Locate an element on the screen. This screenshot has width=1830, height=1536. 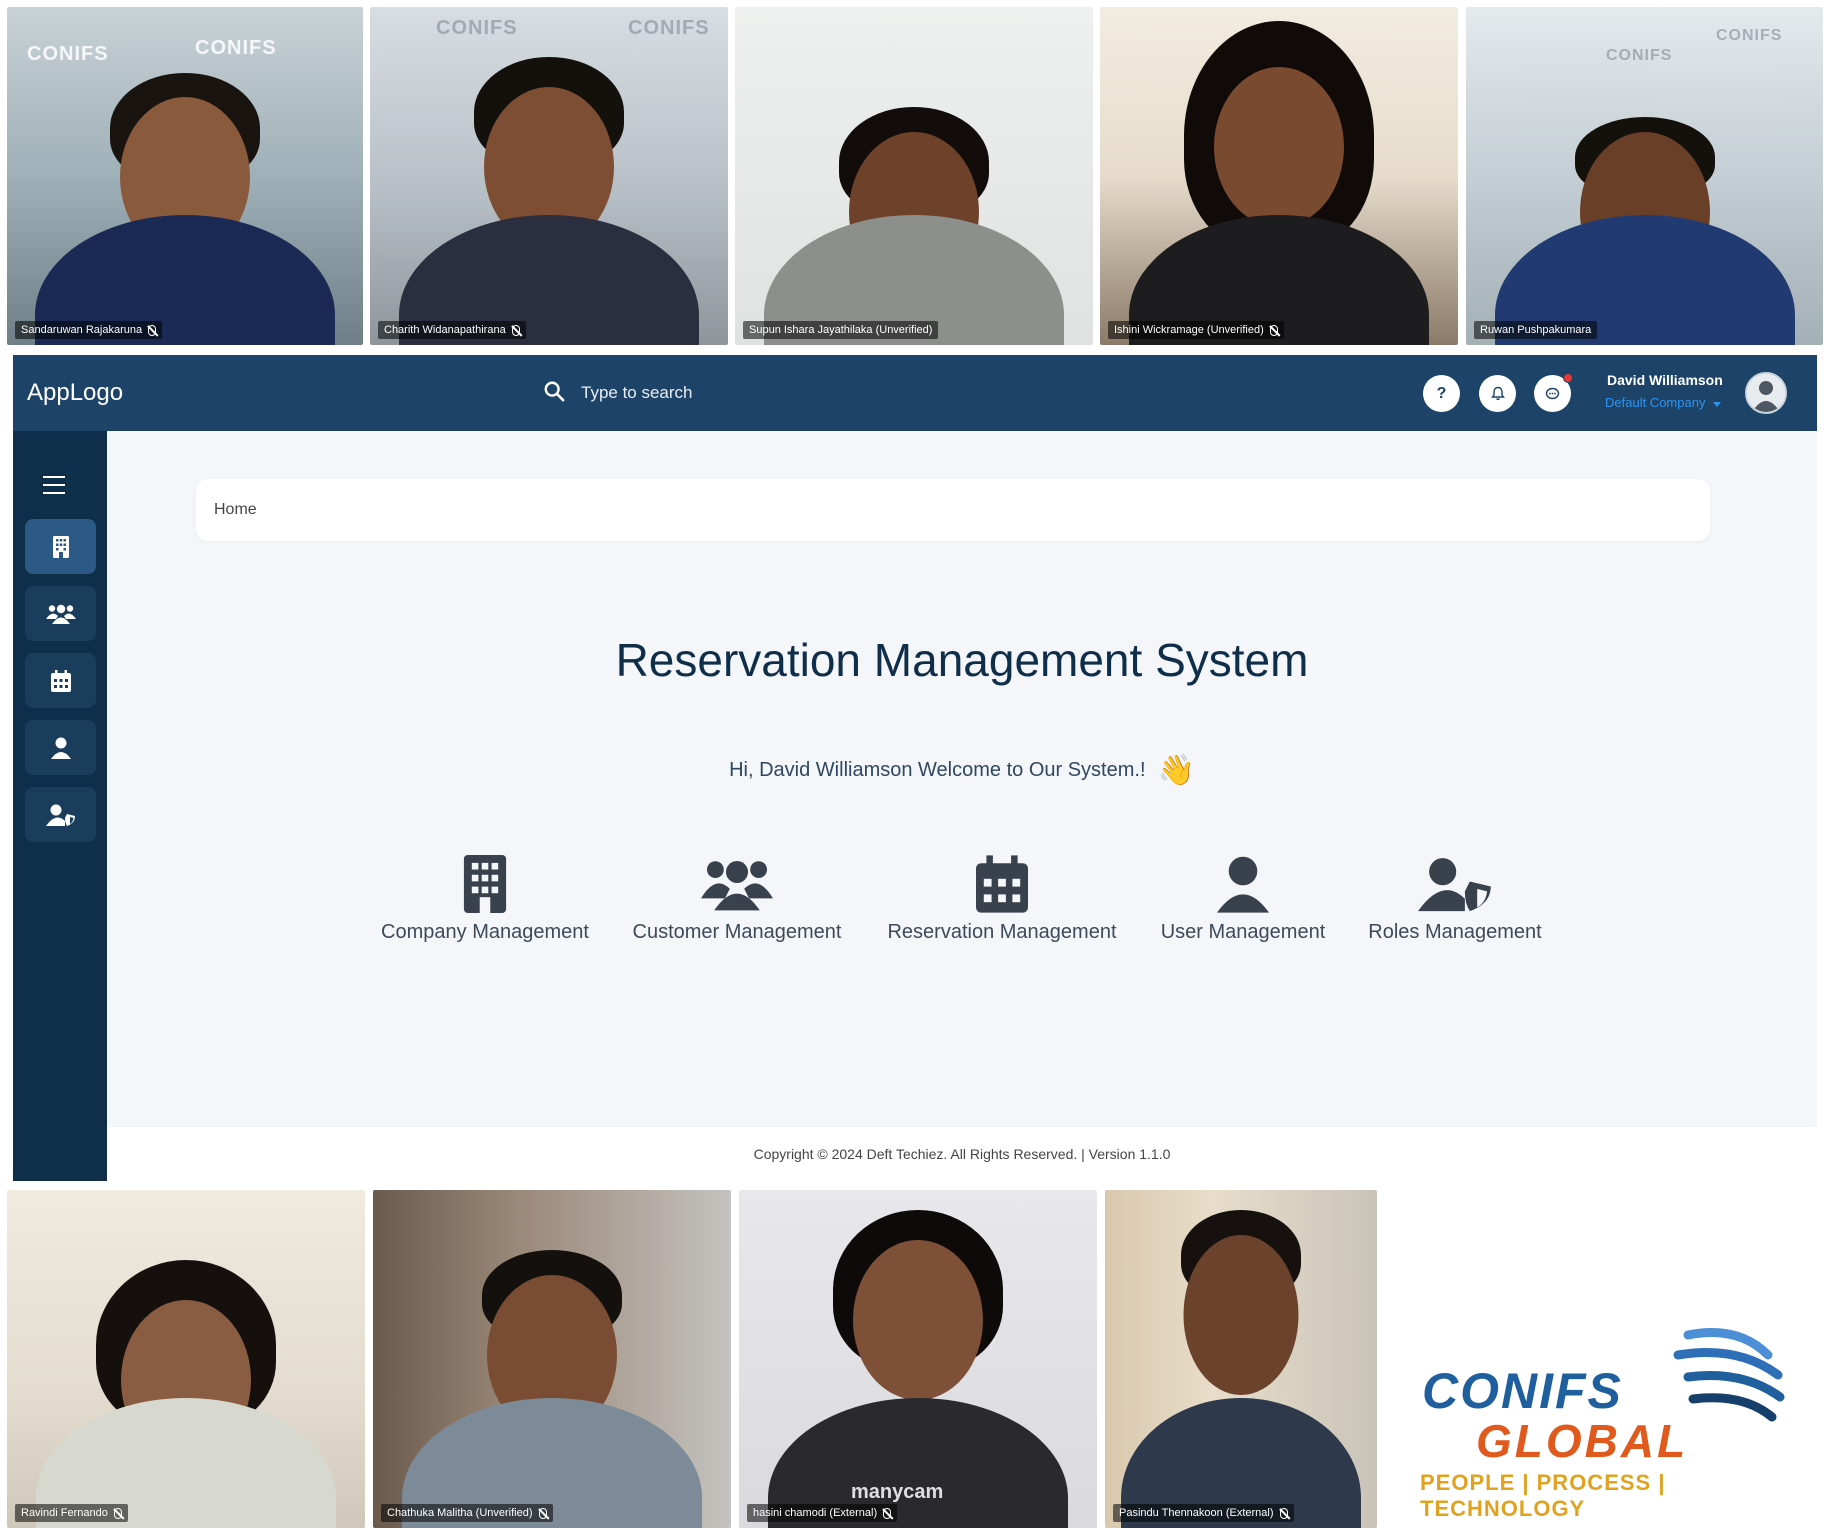
module-user-management: User Management is located at coordinates (1243, 899).